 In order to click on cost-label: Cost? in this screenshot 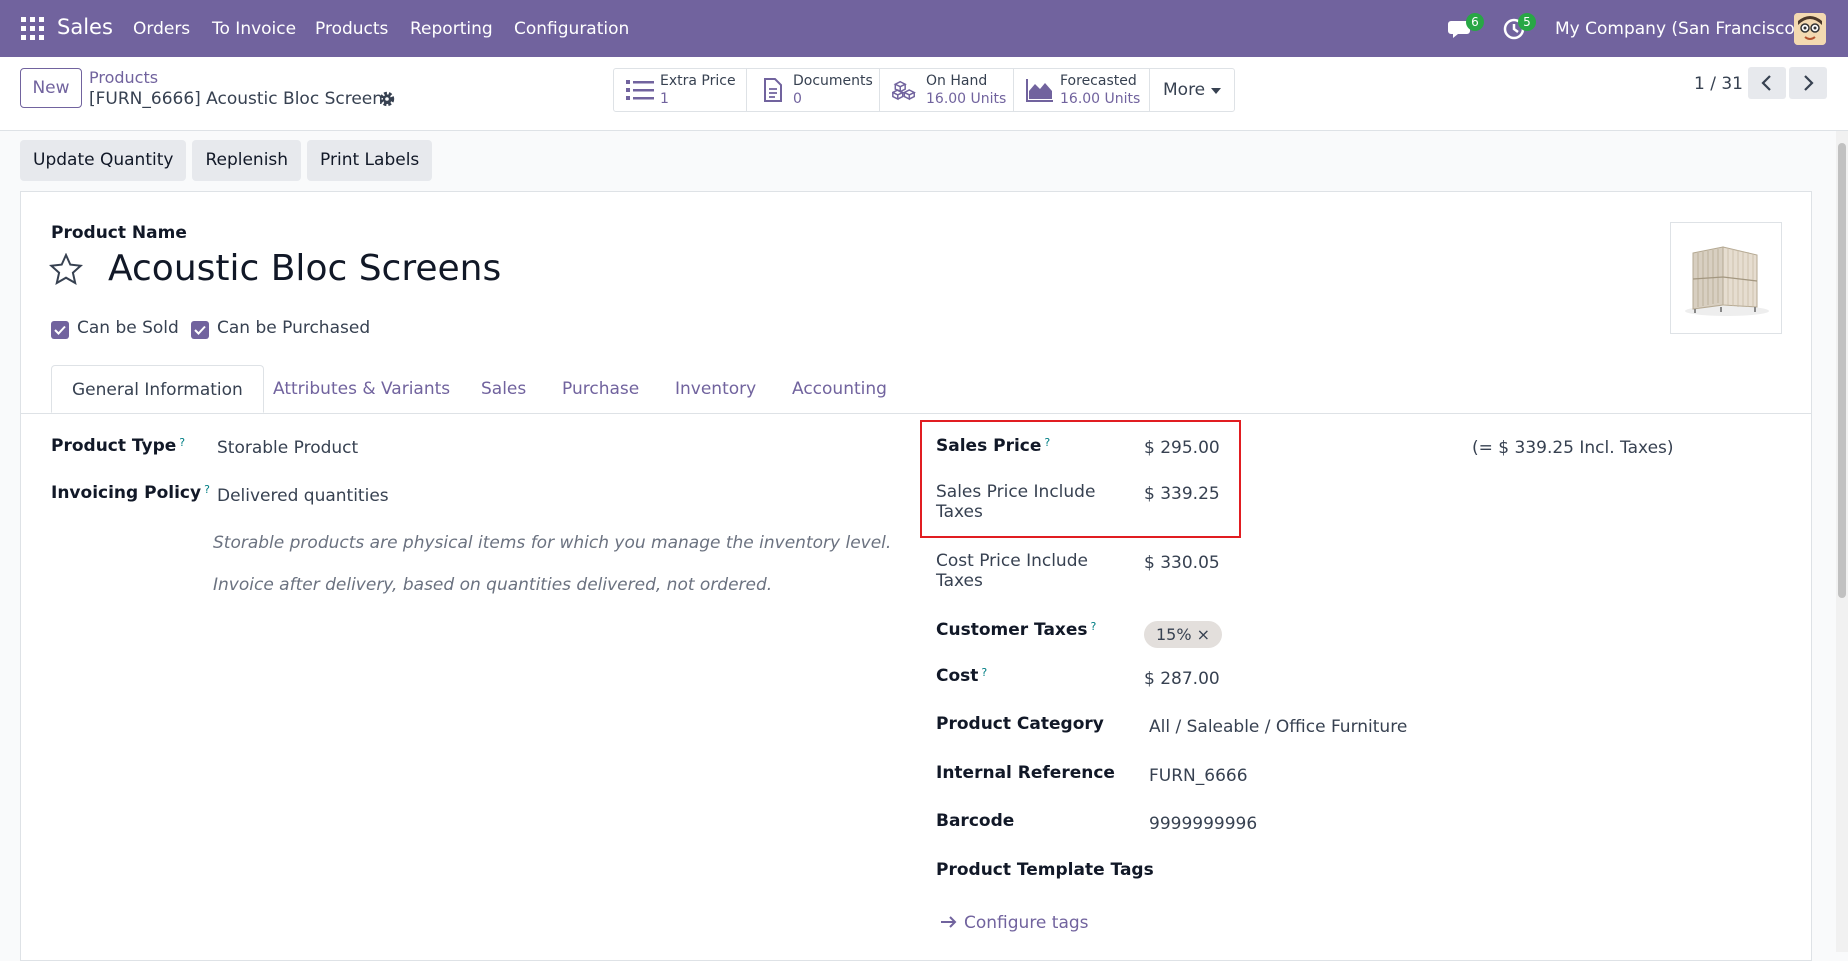, I will do `click(962, 676)`.